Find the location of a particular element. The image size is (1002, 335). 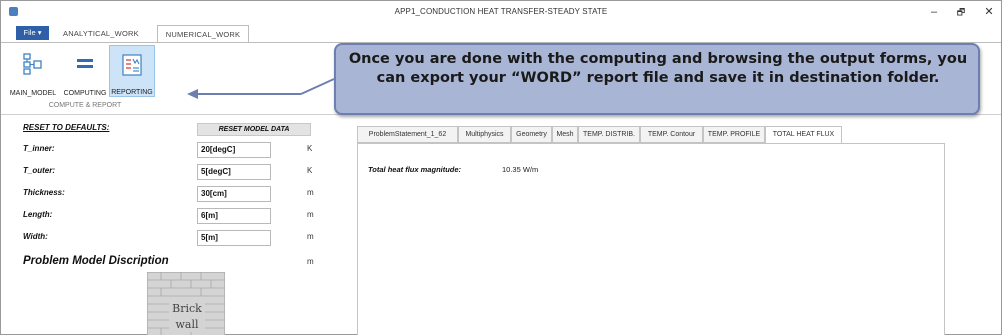

param-label: T_outer: is located at coordinates (39, 170).